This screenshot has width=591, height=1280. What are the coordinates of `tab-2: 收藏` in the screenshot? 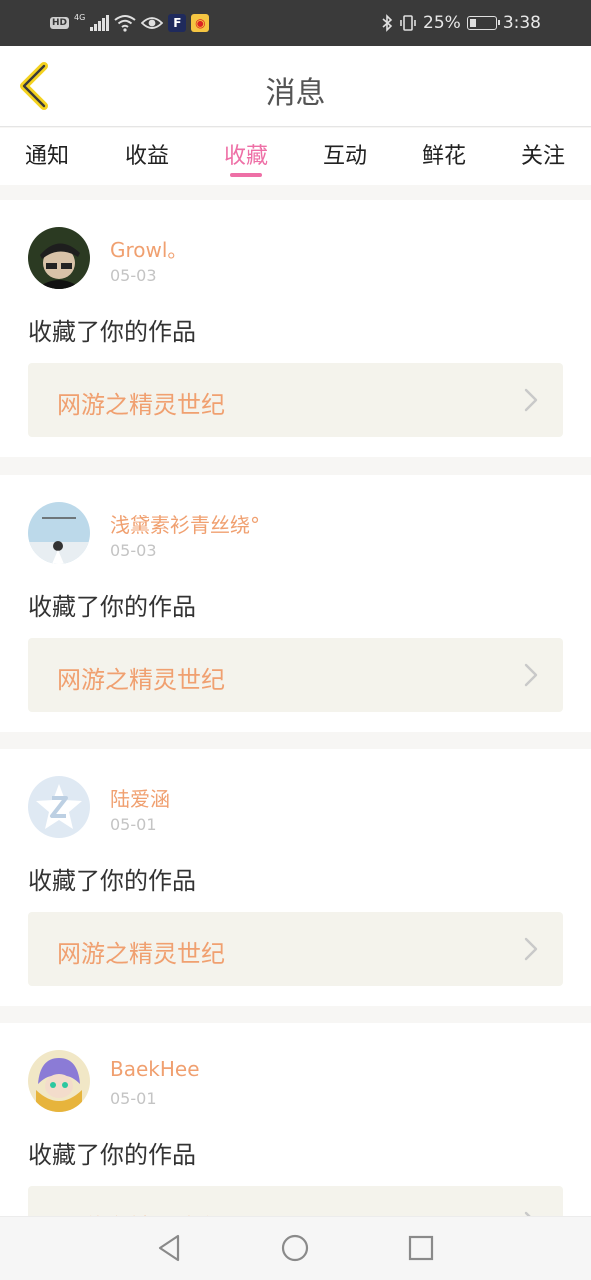 It's located at (246, 154).